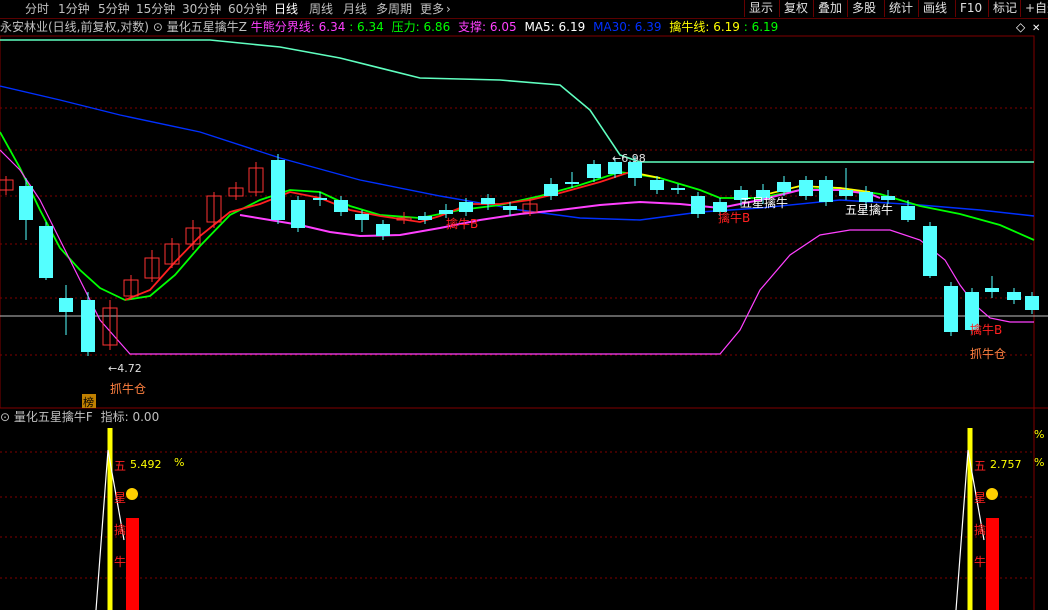  I want to click on low-price-label: ←4.72, so click(125, 368).